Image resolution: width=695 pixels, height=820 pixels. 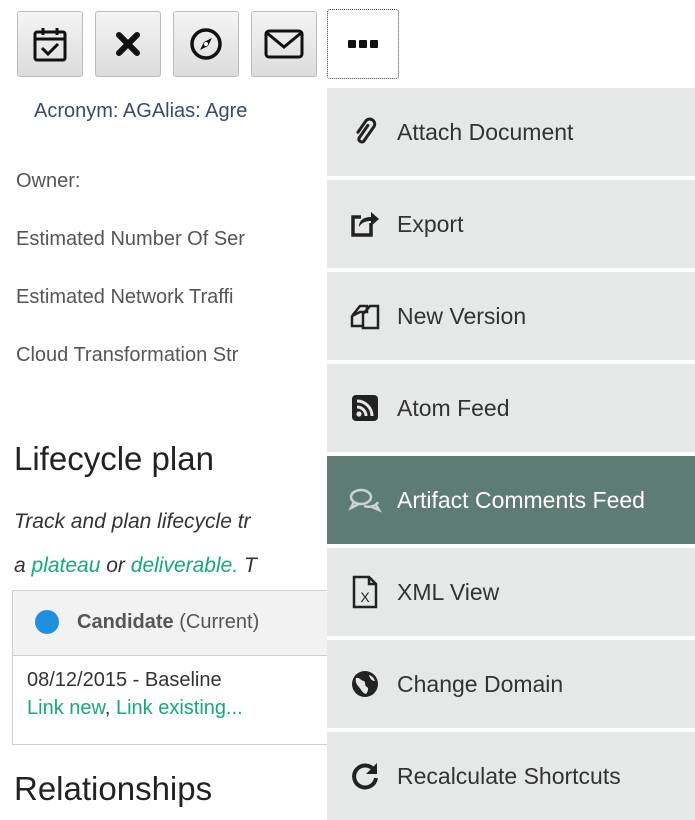 I want to click on acronym-alias-text: Acronym: AGAlias: Agre, so click(x=141, y=111).